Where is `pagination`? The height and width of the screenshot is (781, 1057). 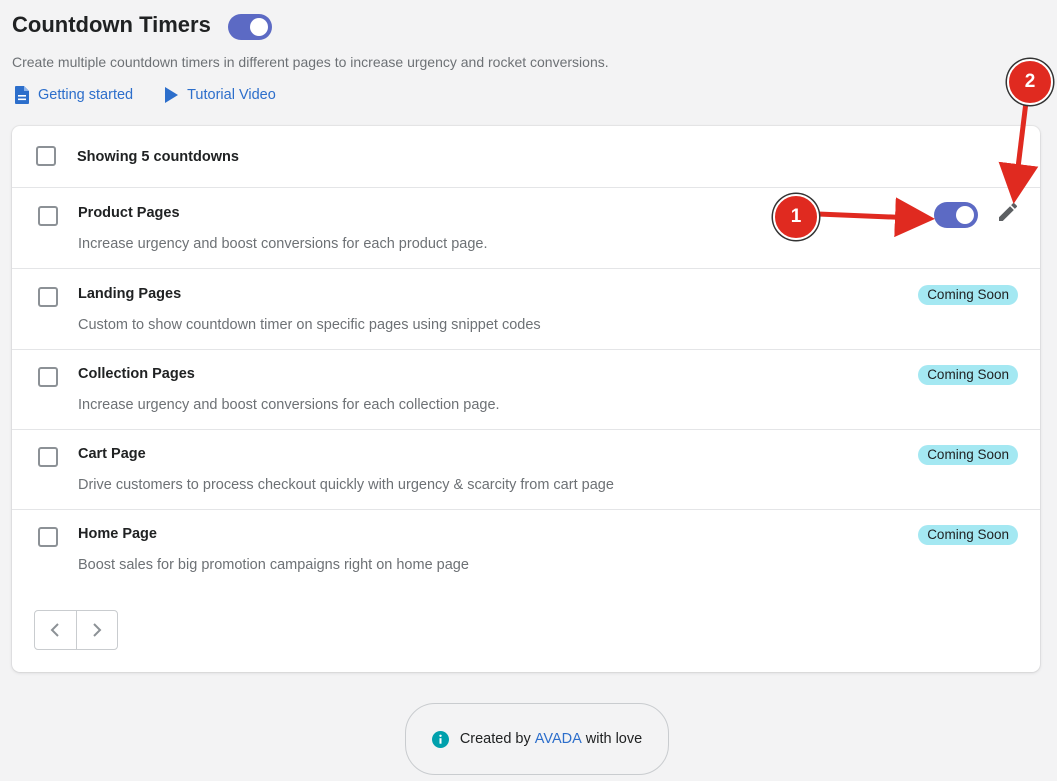 pagination is located at coordinates (76, 630).